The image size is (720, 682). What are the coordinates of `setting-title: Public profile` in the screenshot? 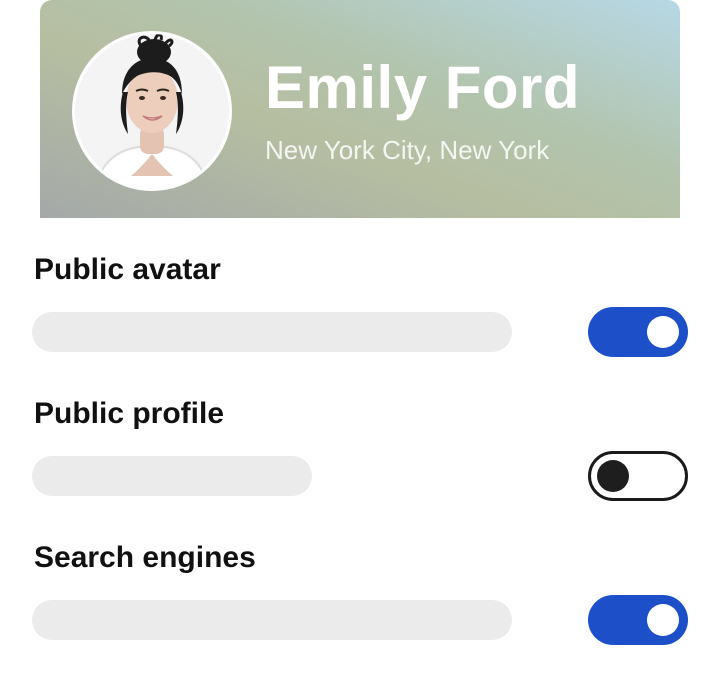 It's located at (129, 413).